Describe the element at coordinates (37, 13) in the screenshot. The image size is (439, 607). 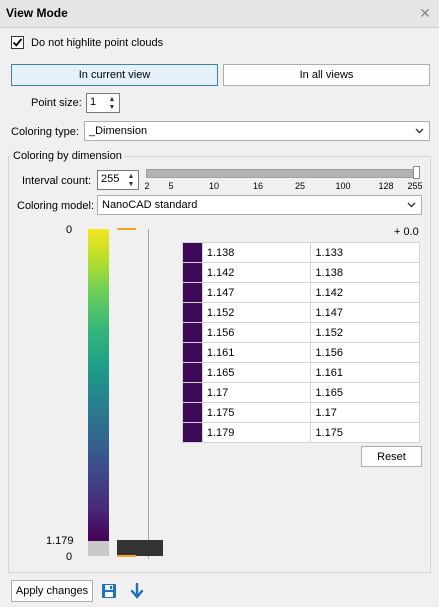
I see `window-title: View Mode` at that location.